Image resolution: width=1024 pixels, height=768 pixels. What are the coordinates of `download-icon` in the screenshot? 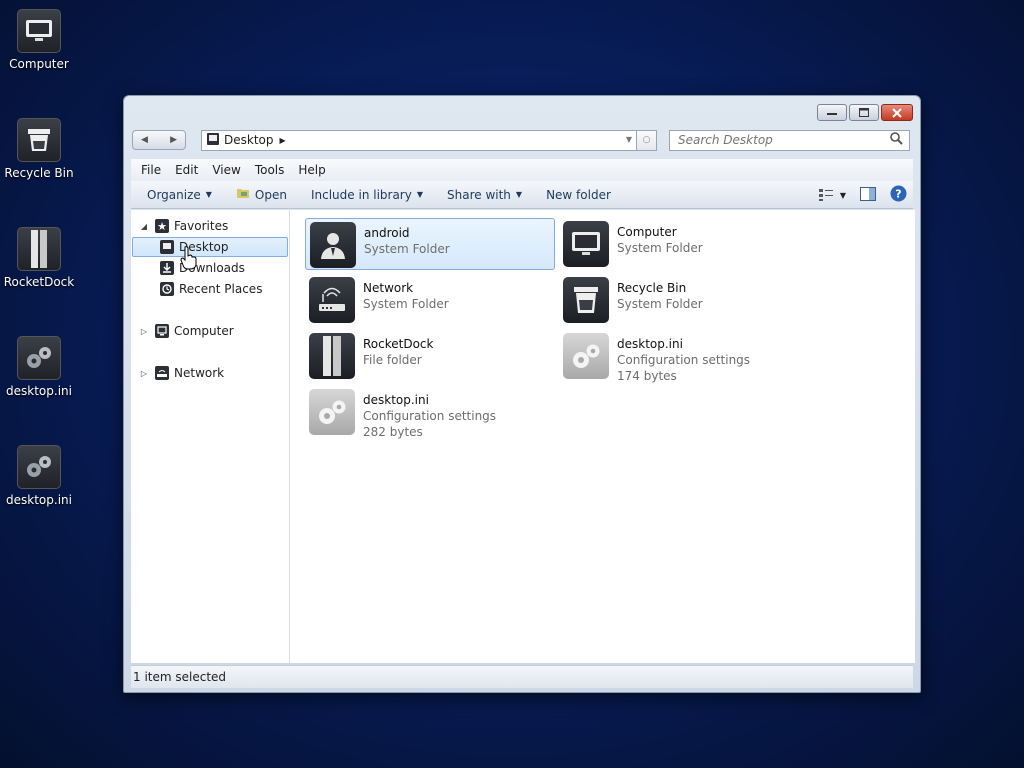 It's located at (166, 268).